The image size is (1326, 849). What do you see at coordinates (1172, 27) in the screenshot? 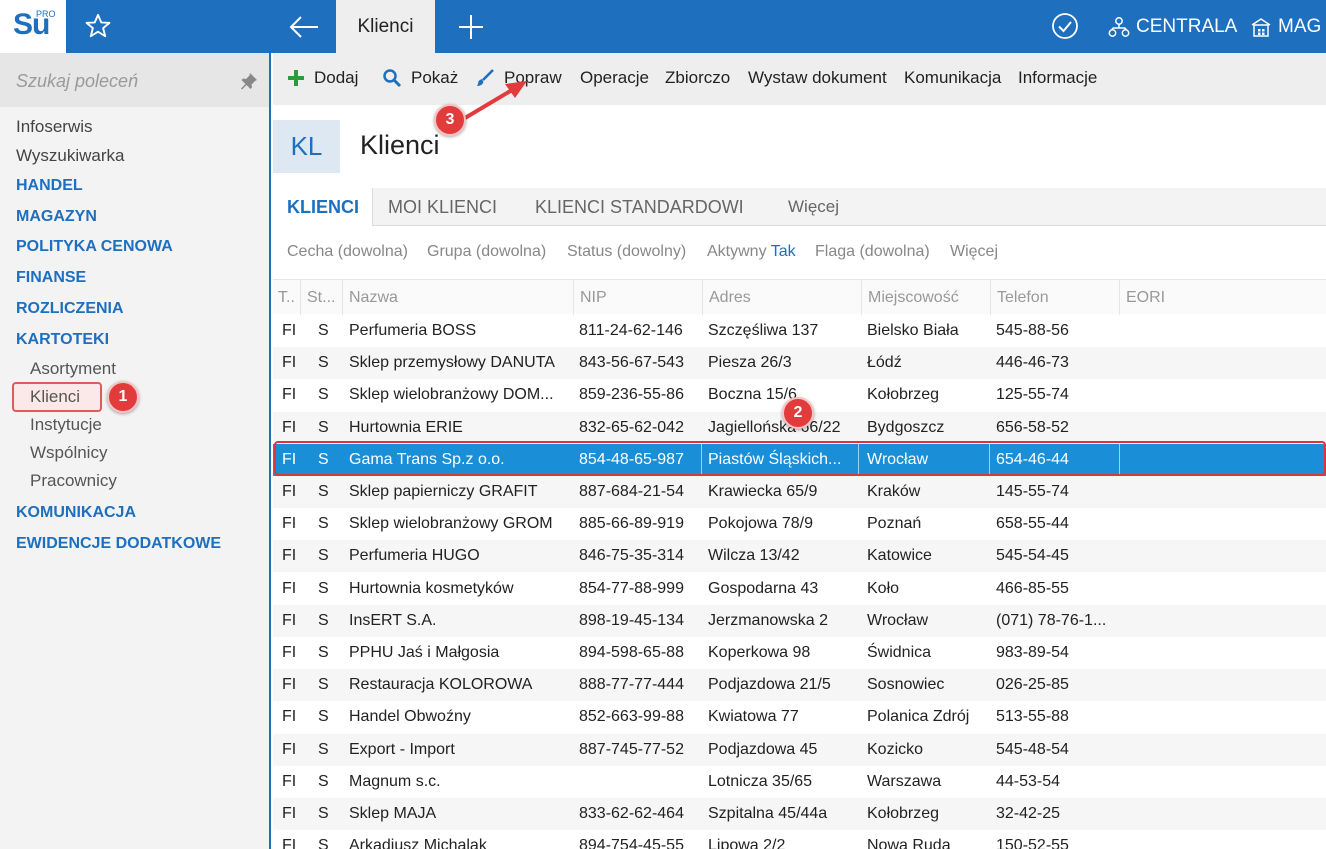
I see `company-selector: CENTRALA` at bounding box center [1172, 27].